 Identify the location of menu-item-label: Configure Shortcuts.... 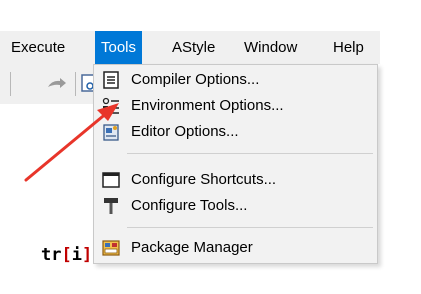
(204, 179).